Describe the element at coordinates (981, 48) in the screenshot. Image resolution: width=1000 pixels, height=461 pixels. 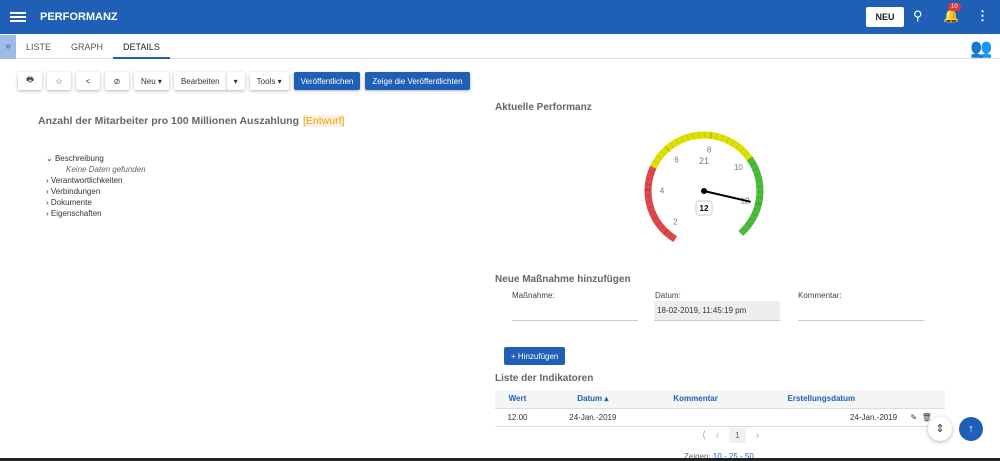
I see `users-icon: 👥` at that location.